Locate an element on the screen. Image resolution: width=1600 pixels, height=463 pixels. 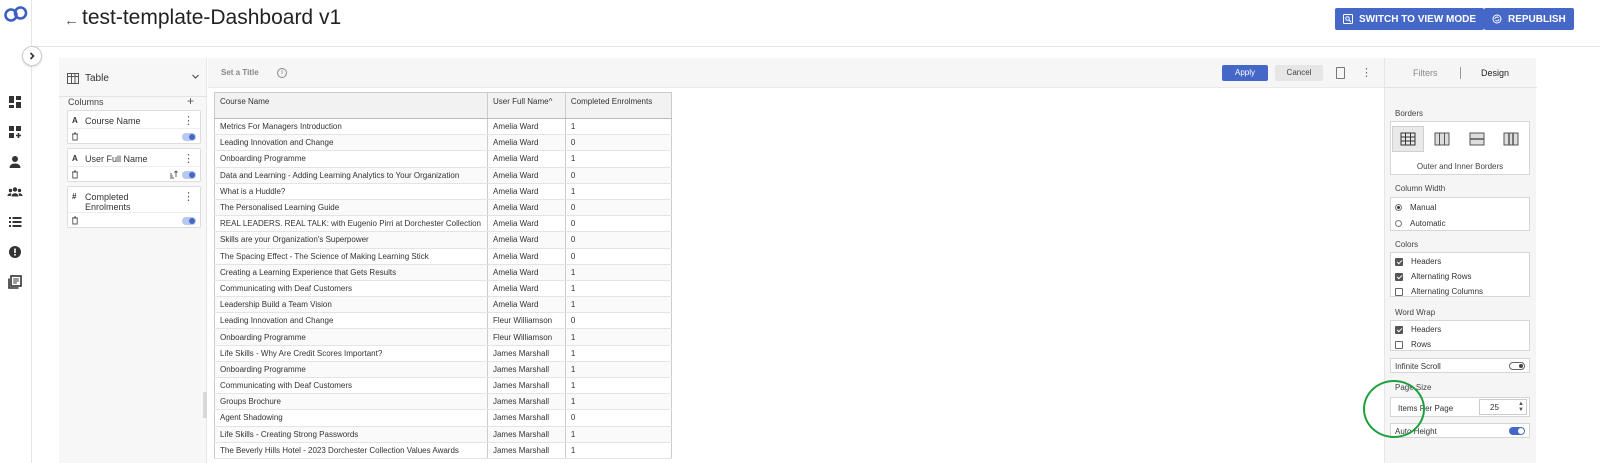
app-logo is located at coordinates (16, 14).